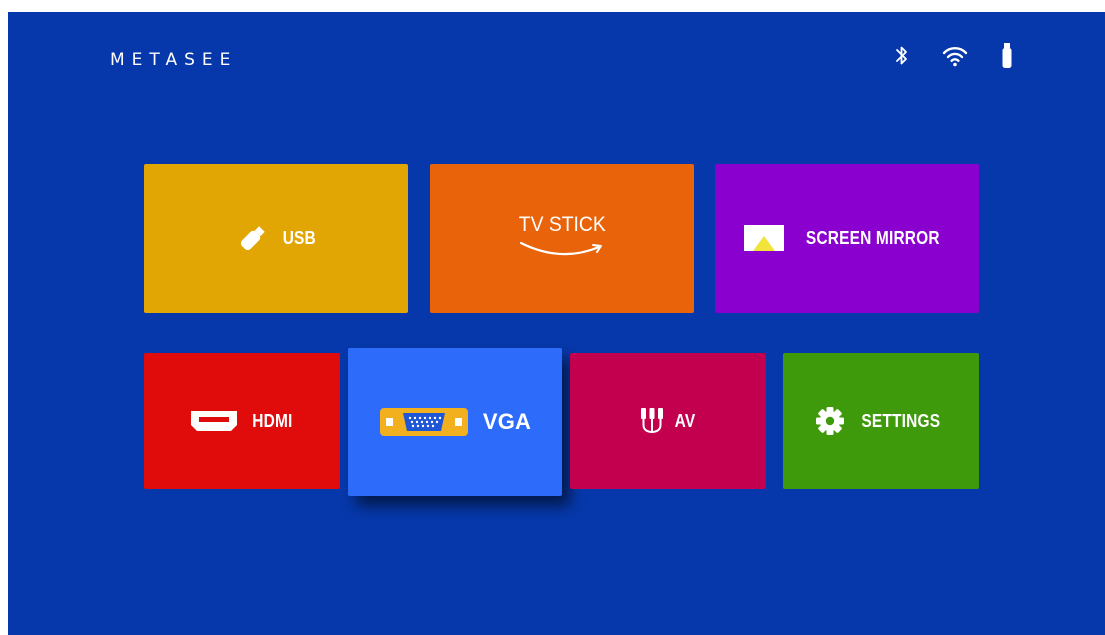 This screenshot has height=635, width=1105. I want to click on tile-screen-mirror-label: SCREEN MIRROR, so click(873, 238).